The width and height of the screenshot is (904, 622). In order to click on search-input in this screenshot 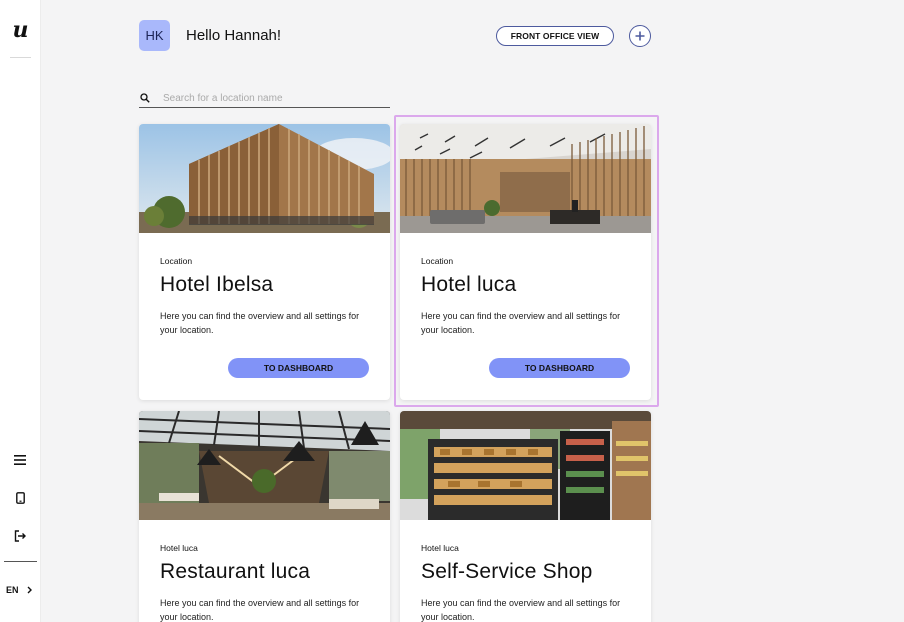, I will do `click(273, 98)`.